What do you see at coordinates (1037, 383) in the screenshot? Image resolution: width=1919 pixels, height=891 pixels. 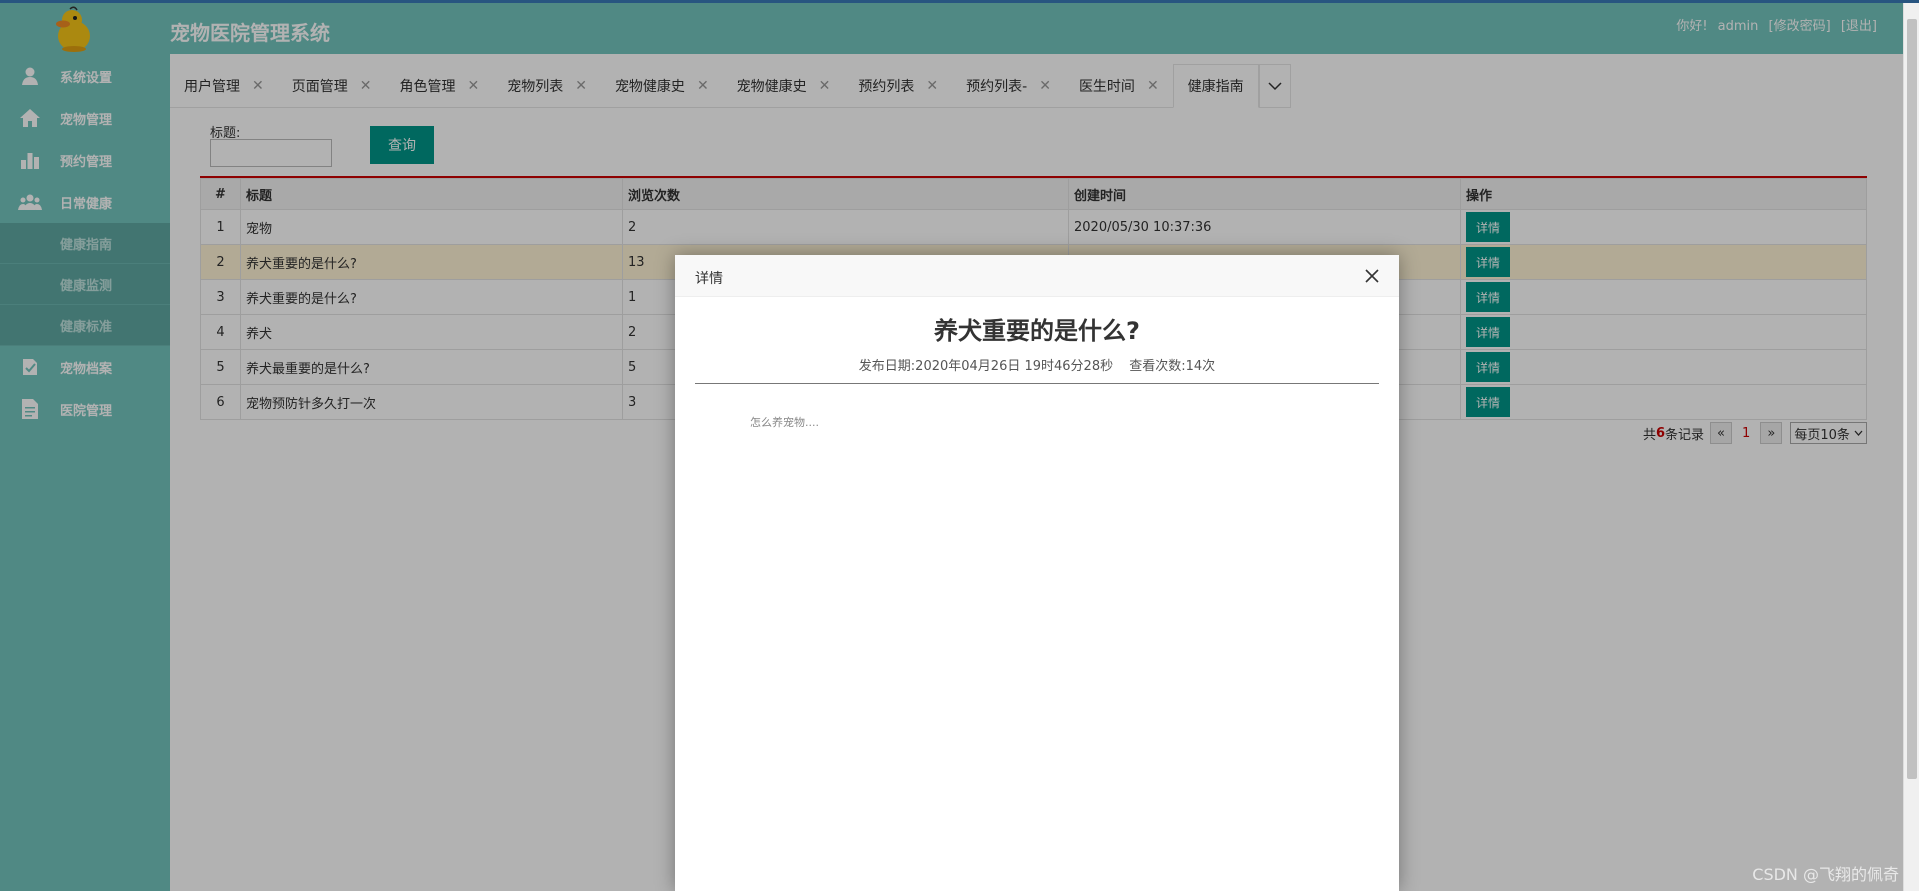 I see `divider` at bounding box center [1037, 383].